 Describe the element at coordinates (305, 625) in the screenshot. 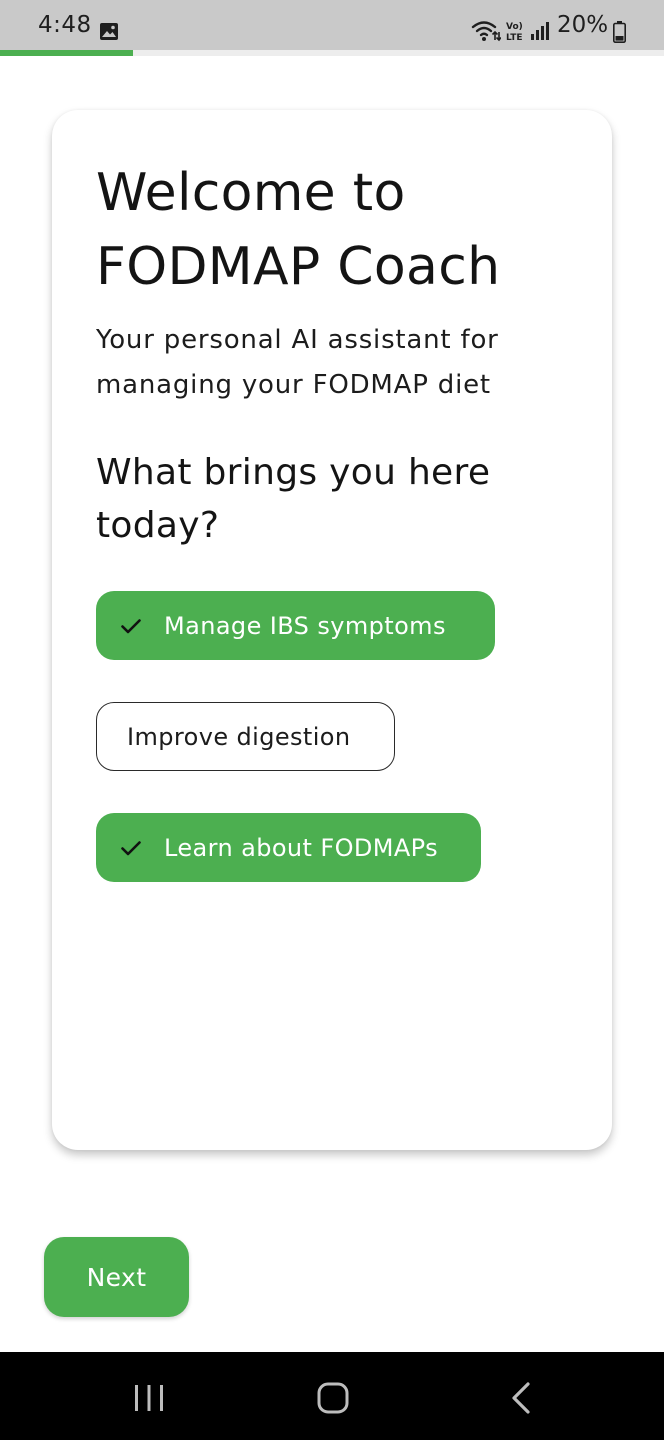

I see `option-label: Manage IBS symptoms` at that location.